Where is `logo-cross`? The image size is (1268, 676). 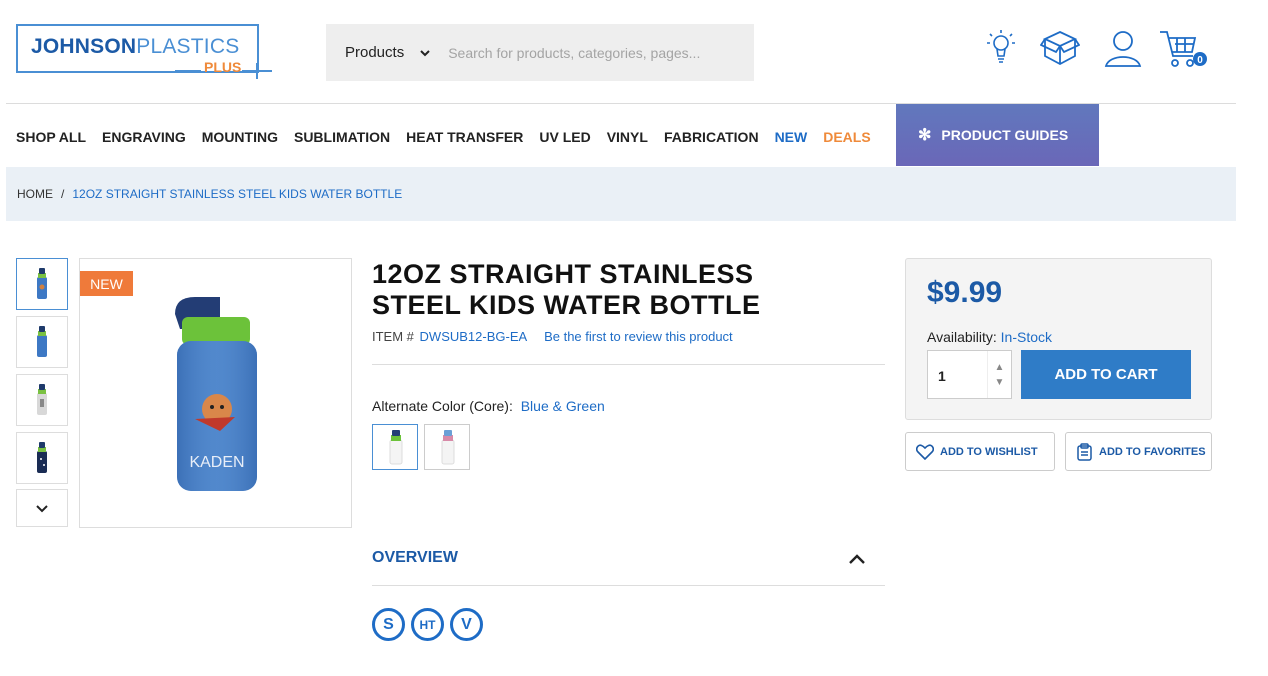 logo-cross is located at coordinates (257, 71).